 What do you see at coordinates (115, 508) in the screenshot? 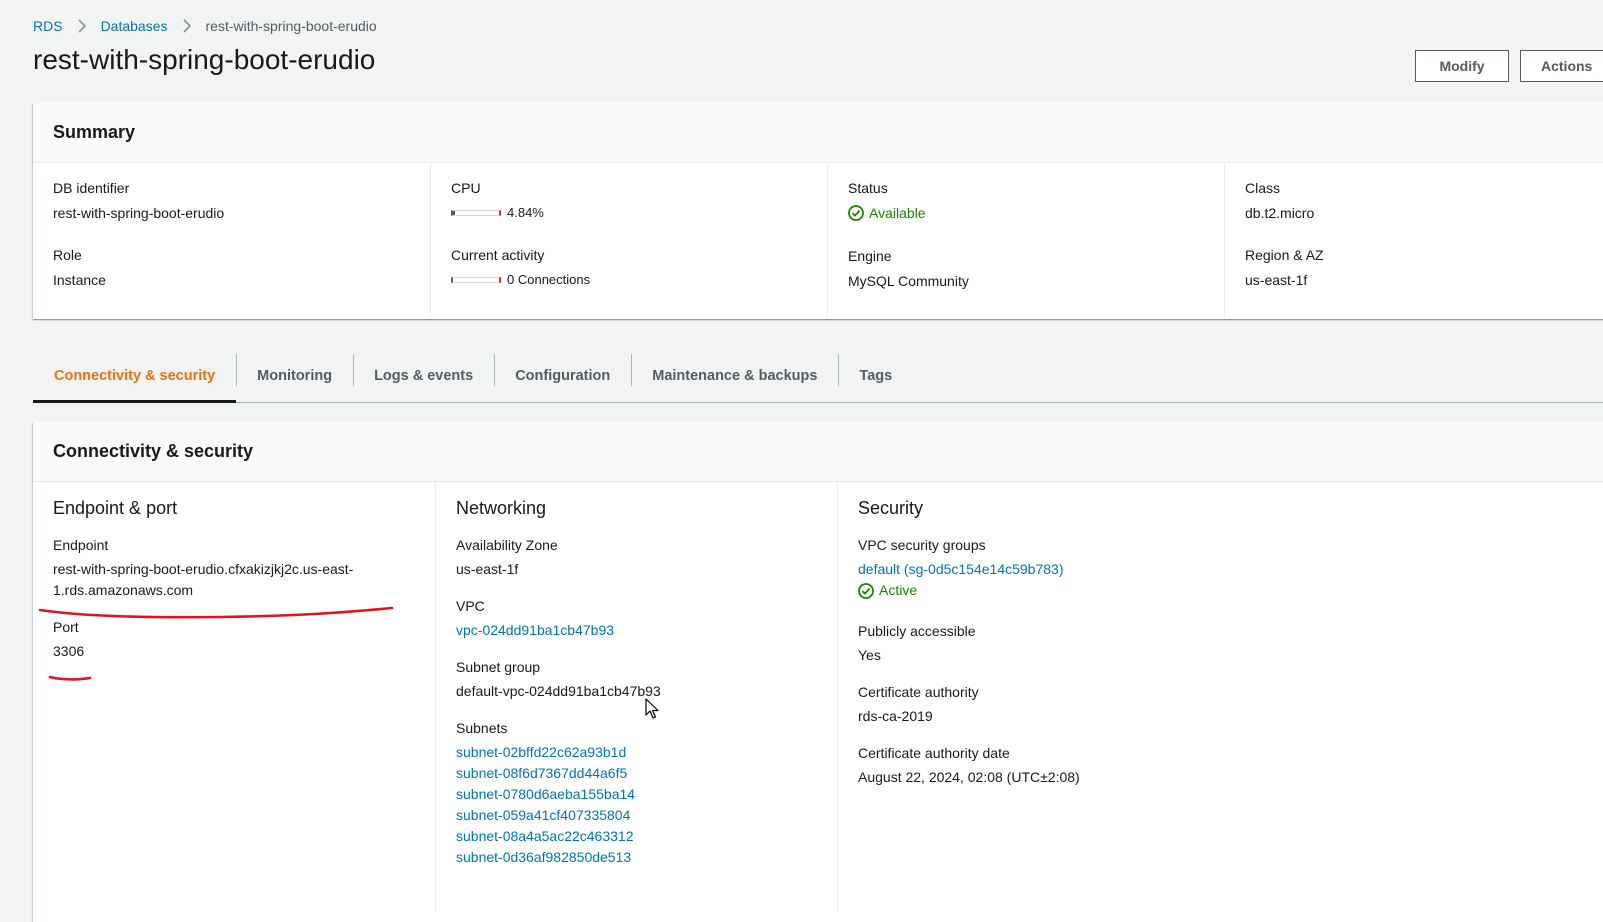
I see `endpoint-port-heading: Endpoint & port` at bounding box center [115, 508].